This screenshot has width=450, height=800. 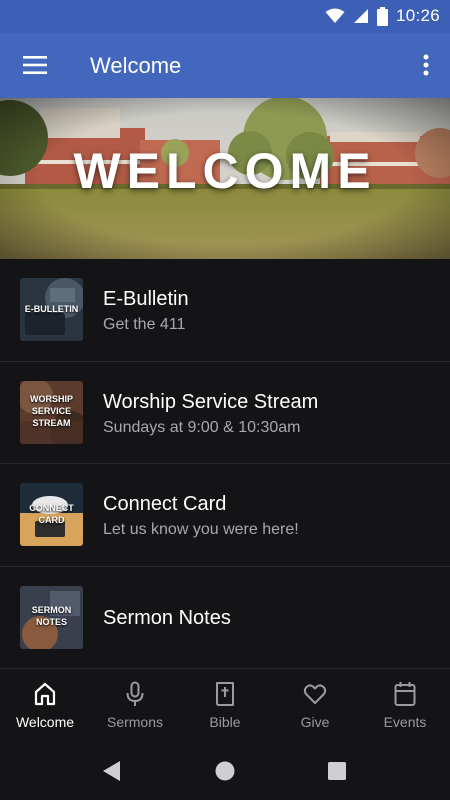 I want to click on status-icons: 10:26, so click(x=382, y=16).